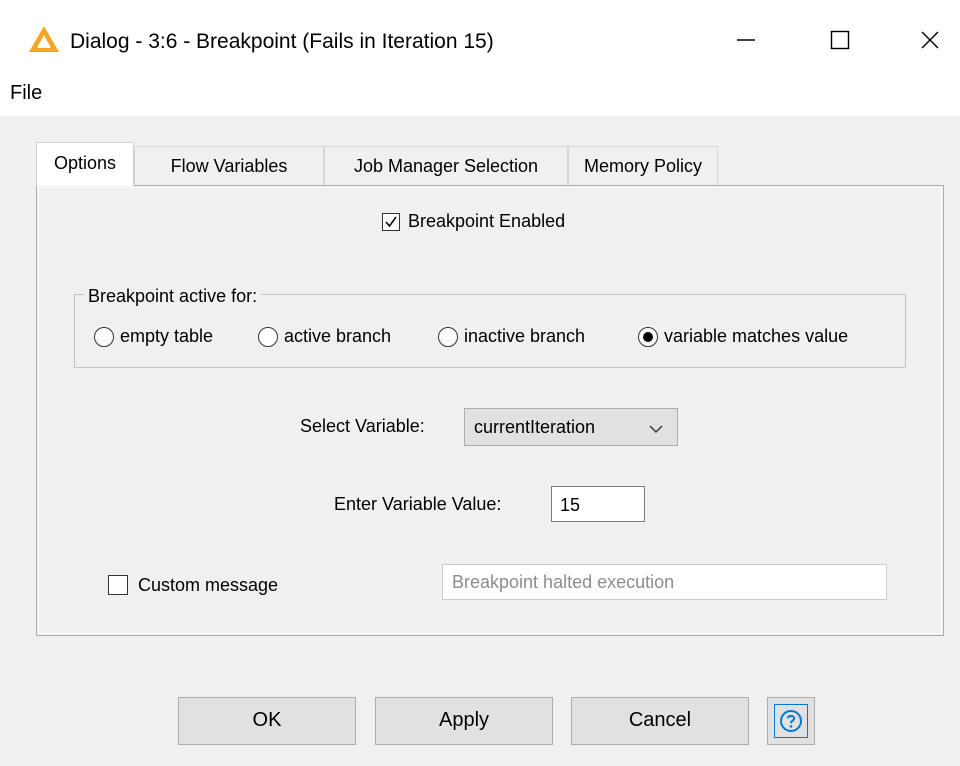 The height and width of the screenshot is (766, 960). Describe the element at coordinates (267, 721) in the screenshot. I see `ok-button: OK` at that location.